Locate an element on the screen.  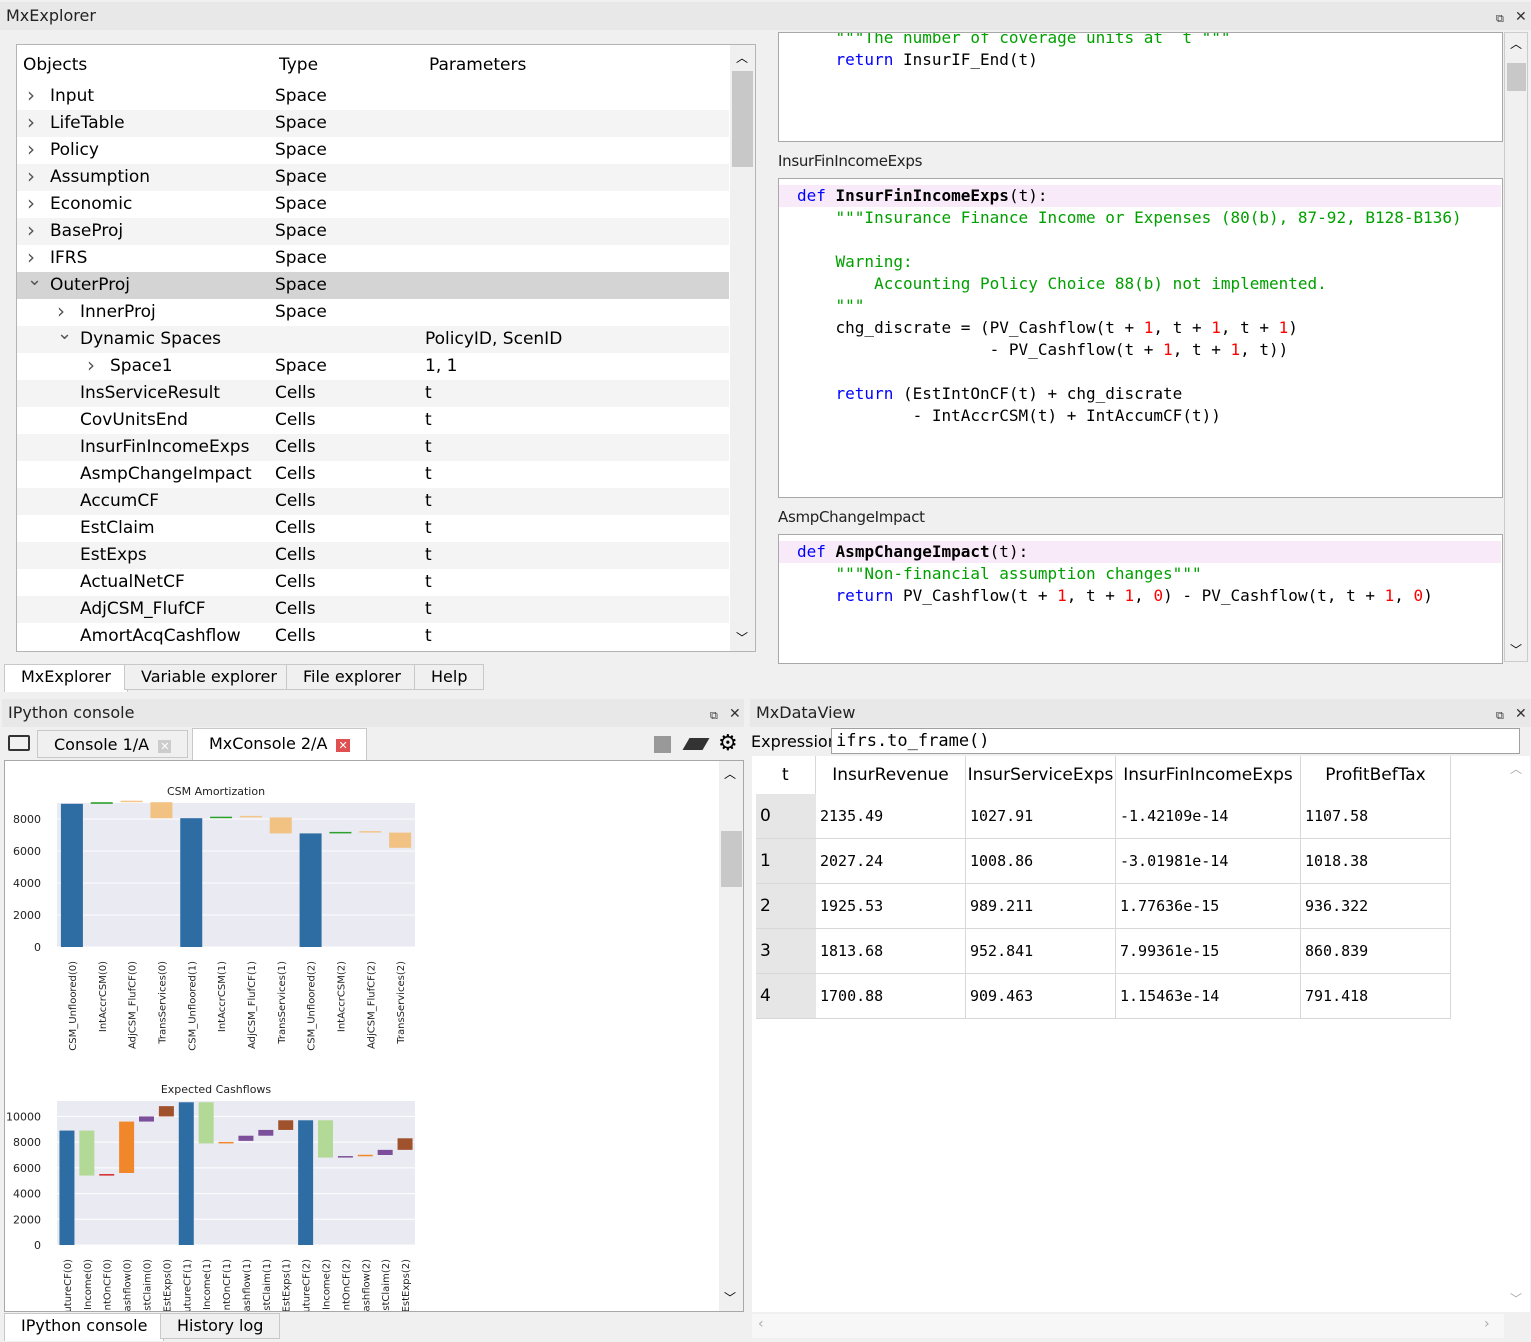
table-cell: 1.15463e-14 is located at coordinates (1208, 996).